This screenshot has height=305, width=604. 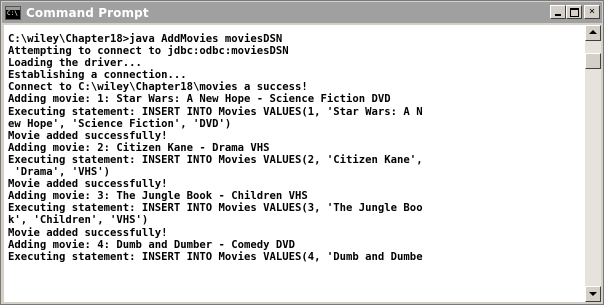 What do you see at coordinates (302, 12) in the screenshot?
I see `title-bar: Command Prompt ×` at bounding box center [302, 12].